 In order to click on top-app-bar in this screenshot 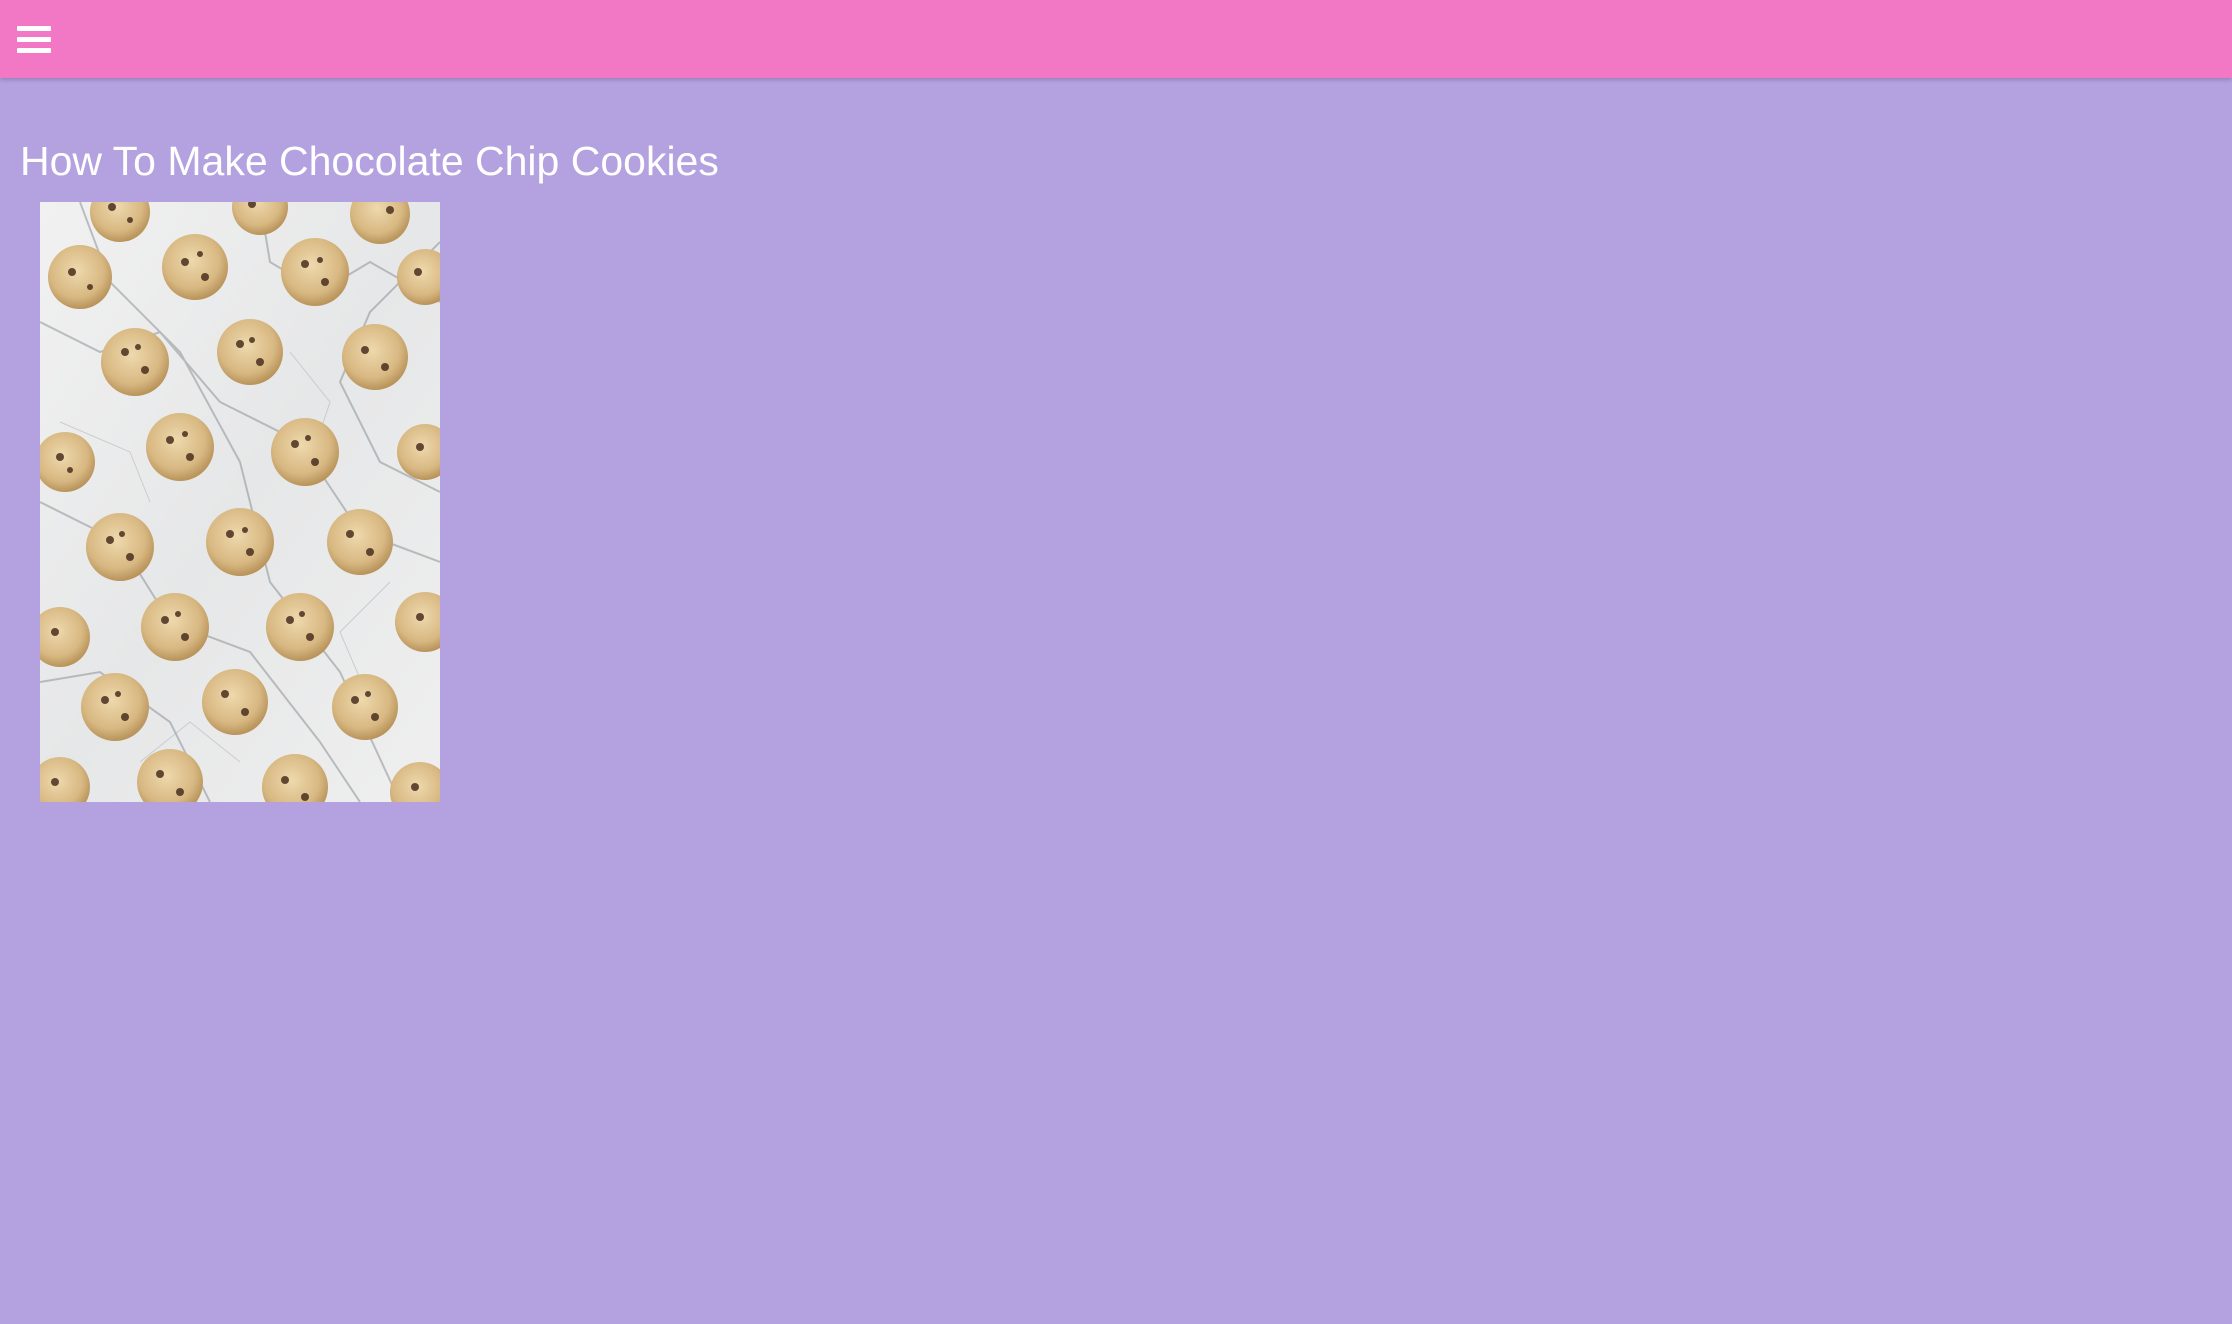, I will do `click(1116, 39)`.